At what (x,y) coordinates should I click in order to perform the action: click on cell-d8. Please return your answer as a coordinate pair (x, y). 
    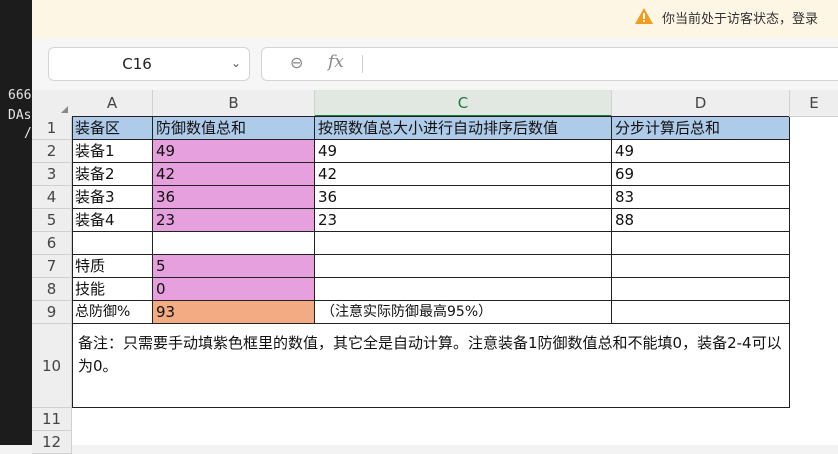
    Looking at the image, I should click on (701, 289).